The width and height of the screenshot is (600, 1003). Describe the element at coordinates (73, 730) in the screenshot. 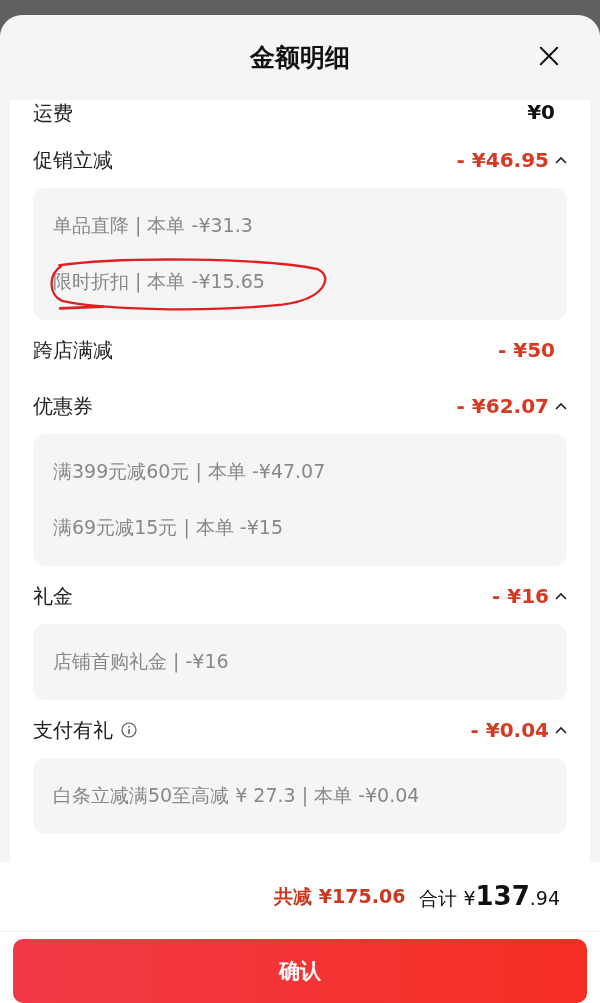

I see `row-label: 支付有礼` at that location.